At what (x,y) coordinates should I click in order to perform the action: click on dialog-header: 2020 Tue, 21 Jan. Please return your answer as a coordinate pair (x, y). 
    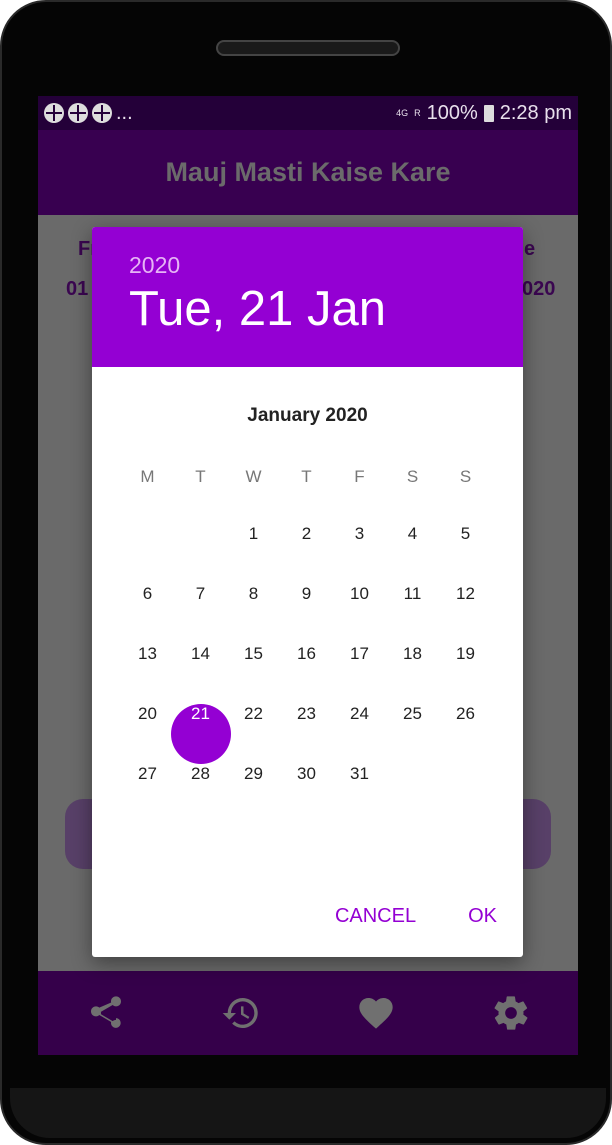
    Looking at the image, I should click on (307, 297).